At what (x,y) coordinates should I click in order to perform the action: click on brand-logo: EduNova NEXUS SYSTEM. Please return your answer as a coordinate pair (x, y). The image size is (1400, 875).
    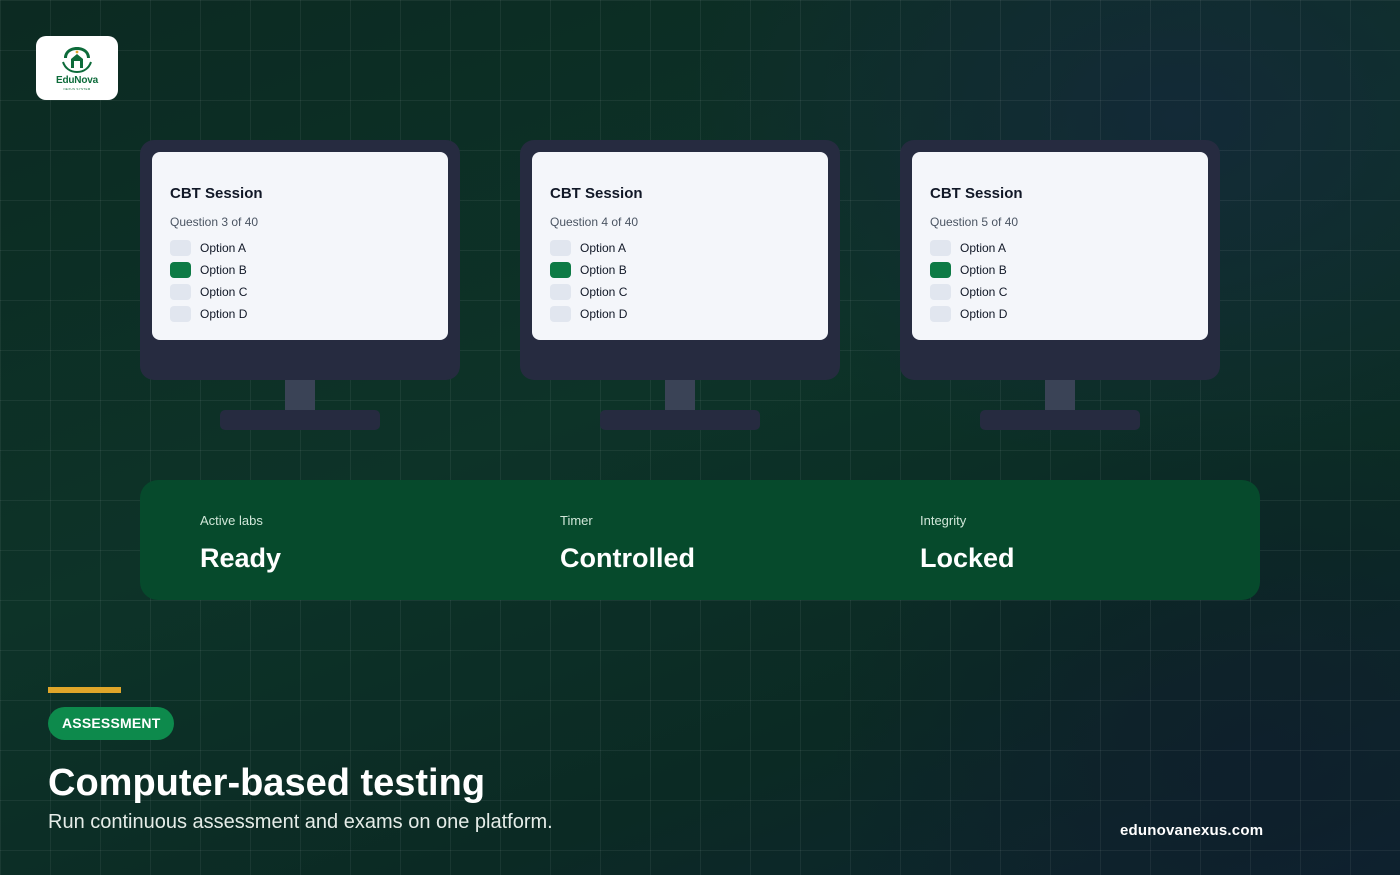
    Looking at the image, I should click on (77, 68).